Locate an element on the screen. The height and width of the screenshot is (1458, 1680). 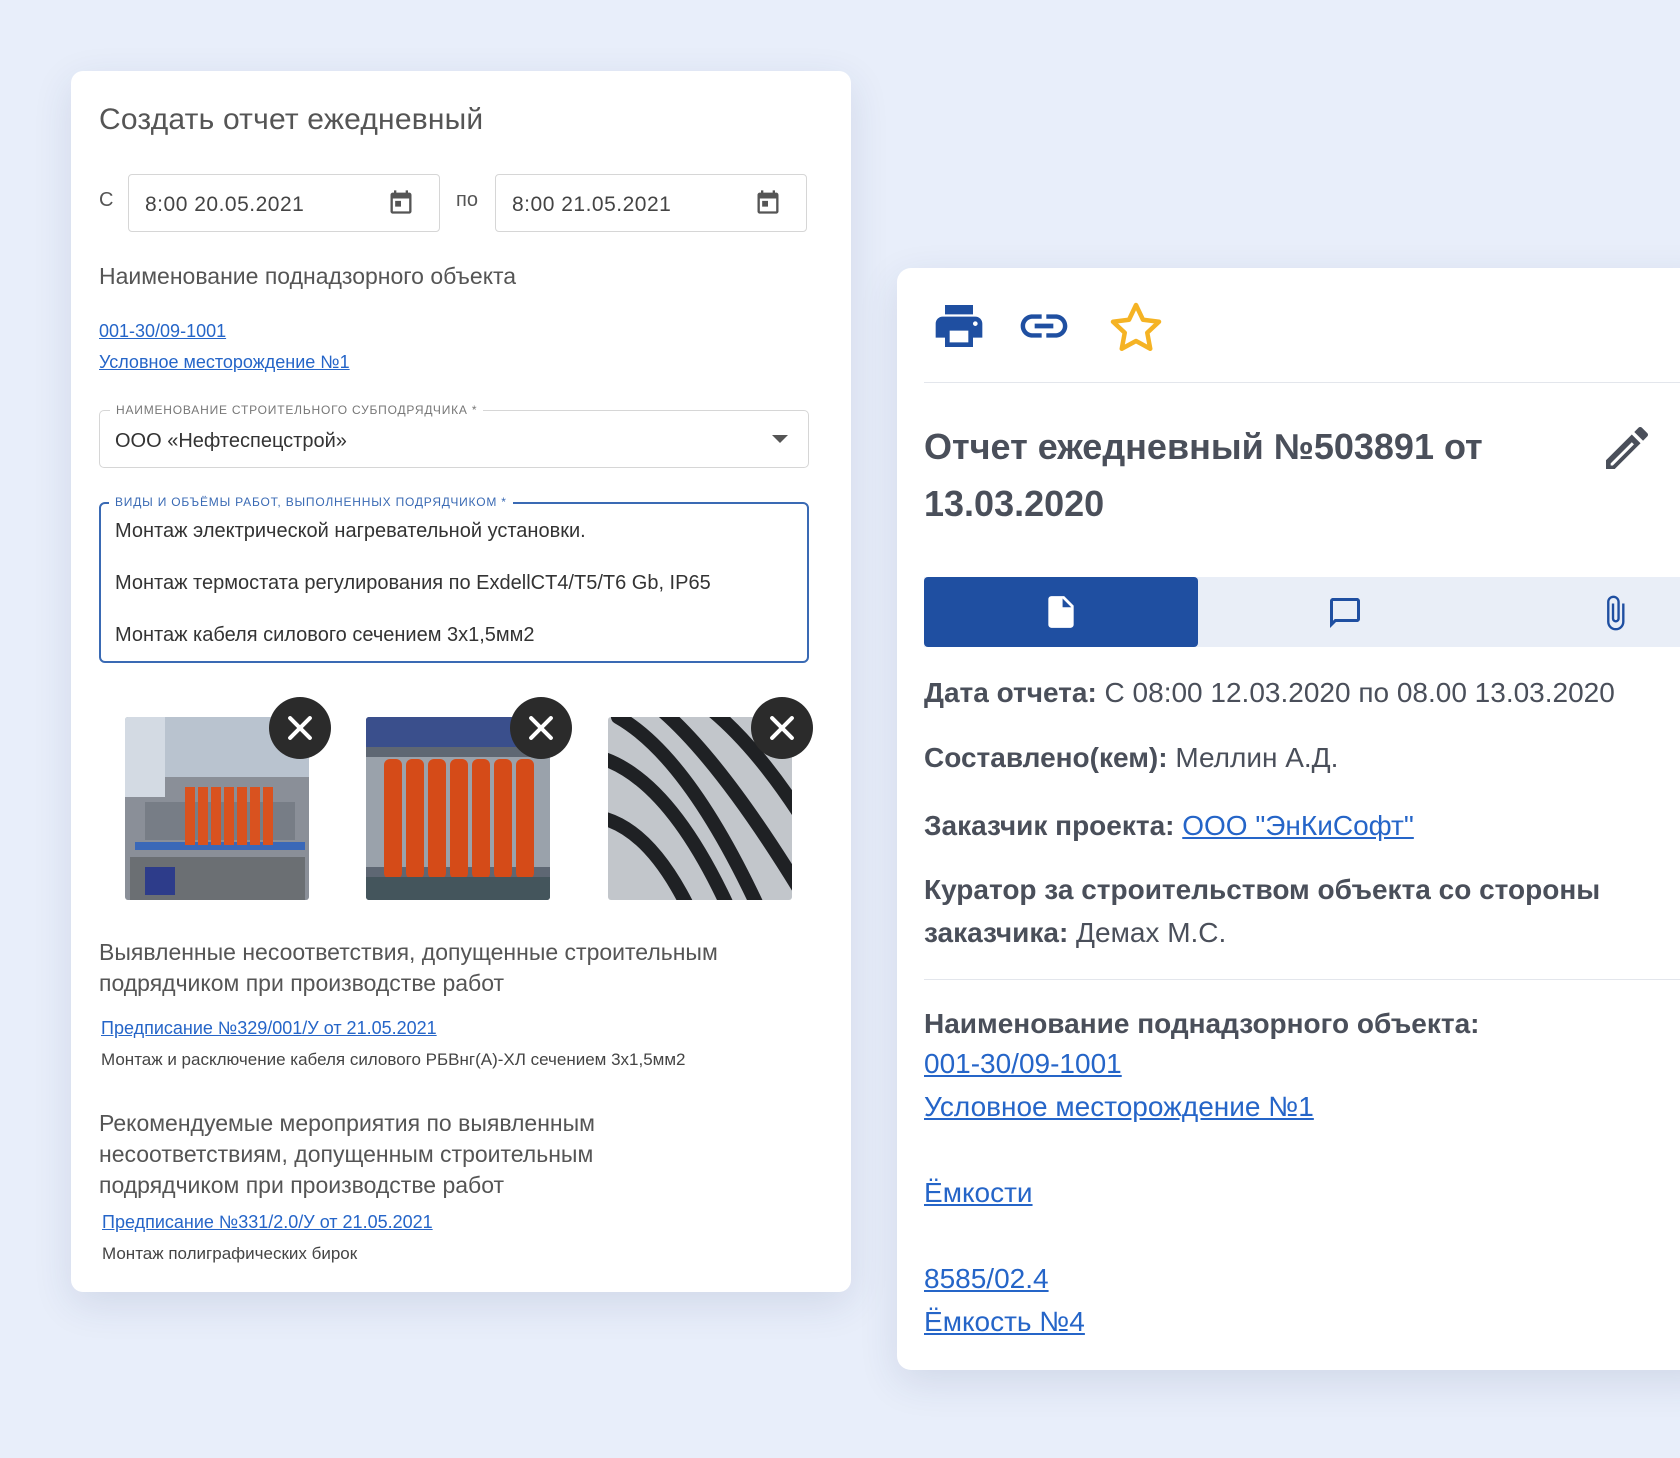
date-from-field: 8:00 20.05.2021 is located at coordinates (284, 203).